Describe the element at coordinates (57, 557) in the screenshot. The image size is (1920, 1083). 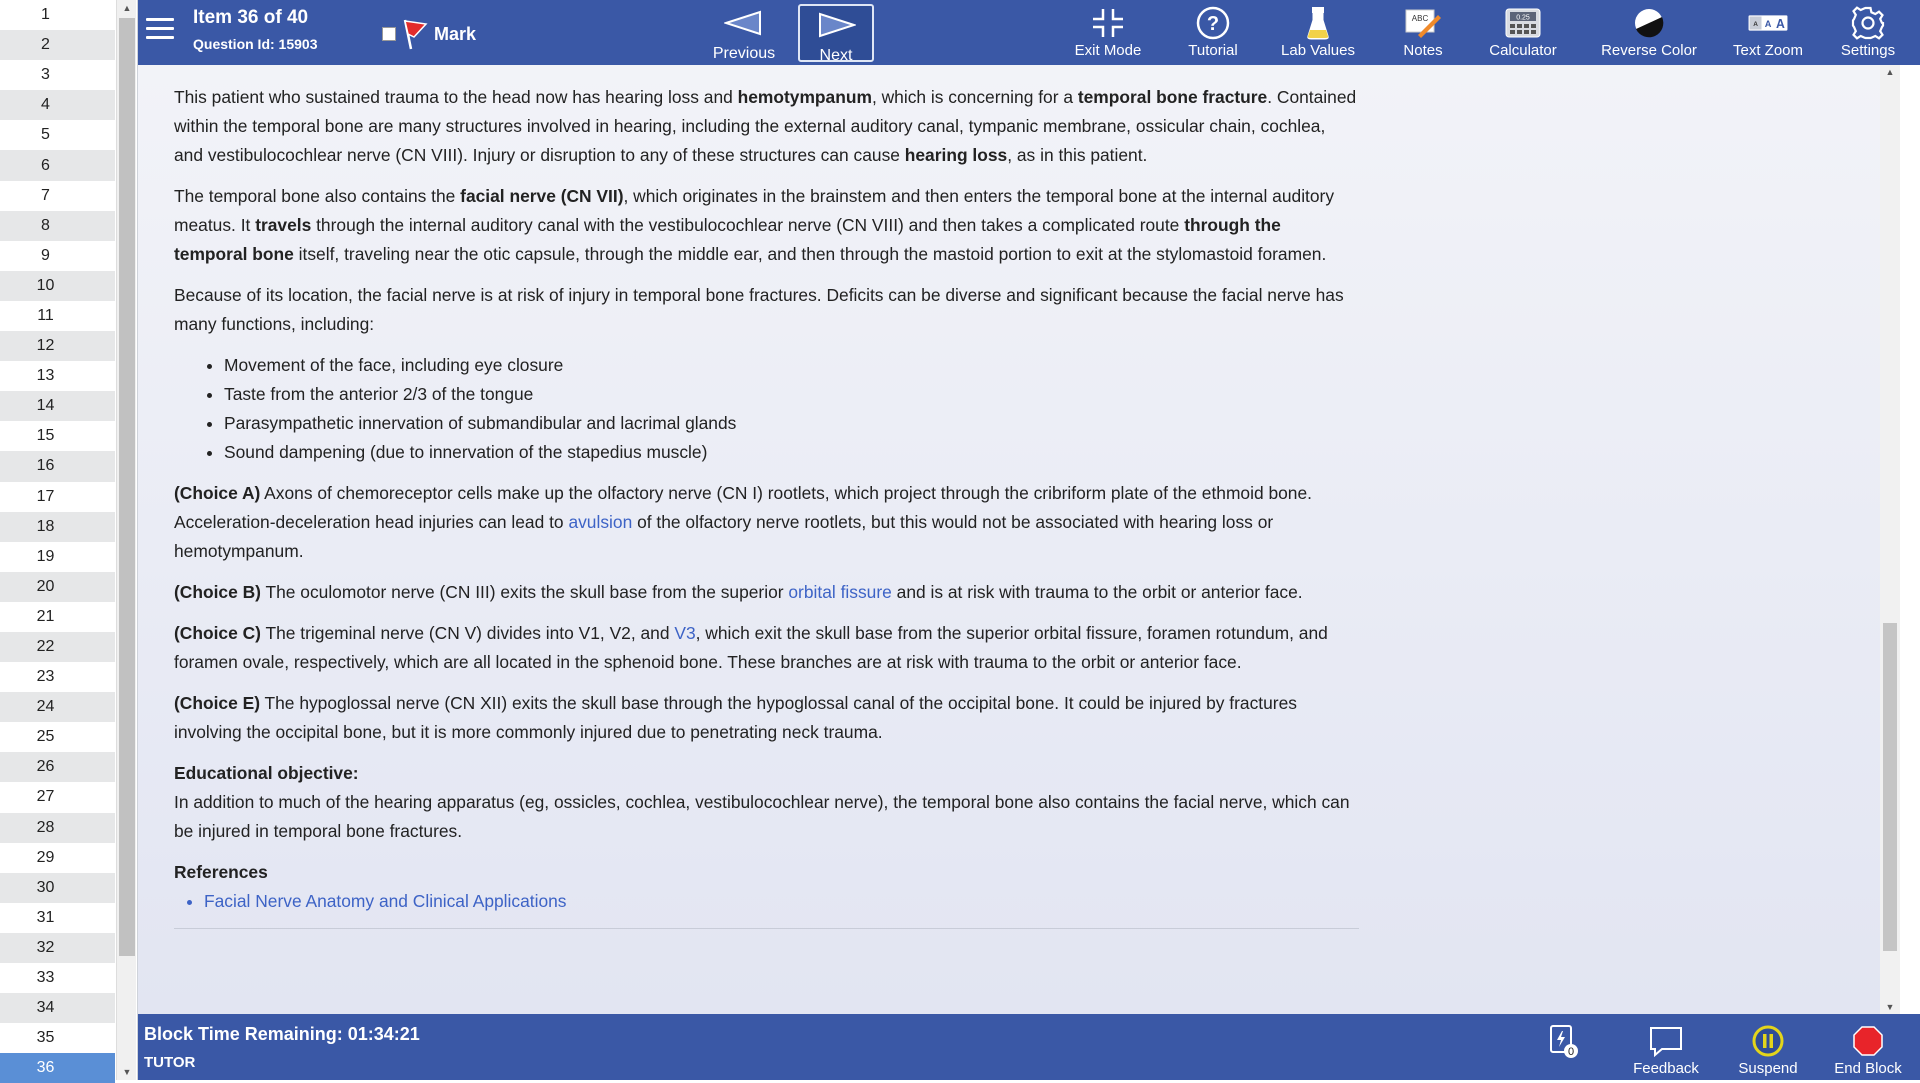
I see `question-list-item: 19` at that location.